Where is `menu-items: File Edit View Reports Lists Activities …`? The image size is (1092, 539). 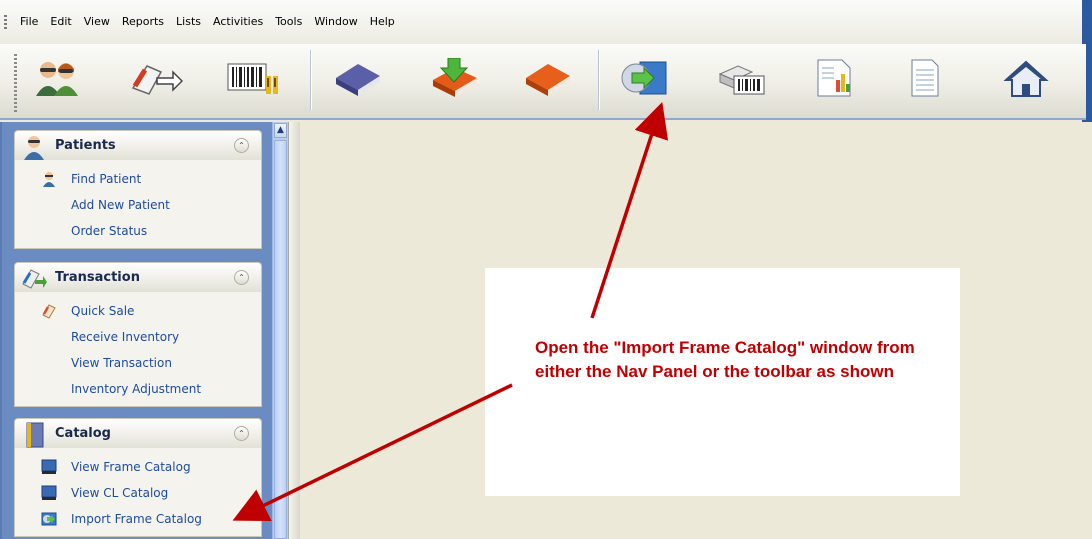
menu-items: File Edit View Reports Lists Activities … is located at coordinates (207, 22).